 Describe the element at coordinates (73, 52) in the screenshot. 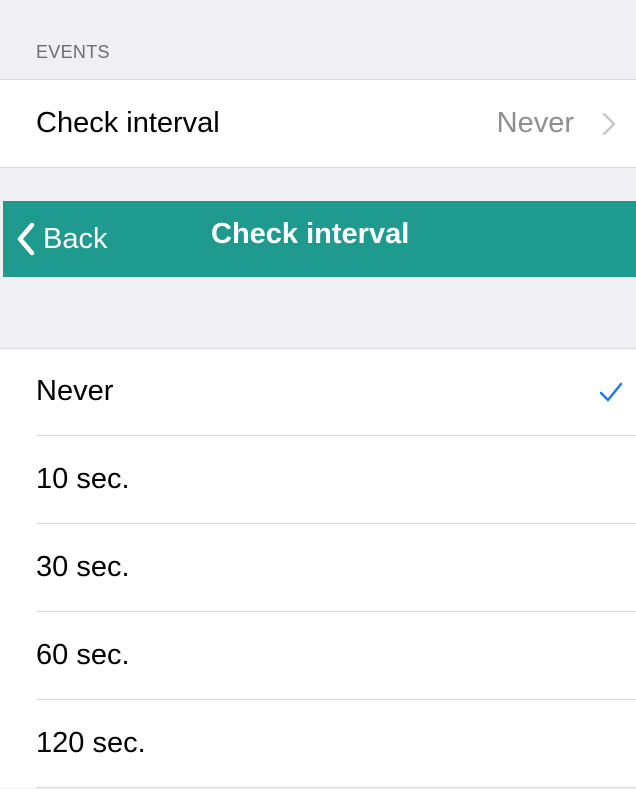

I see `section-header-label: EVENTS` at that location.